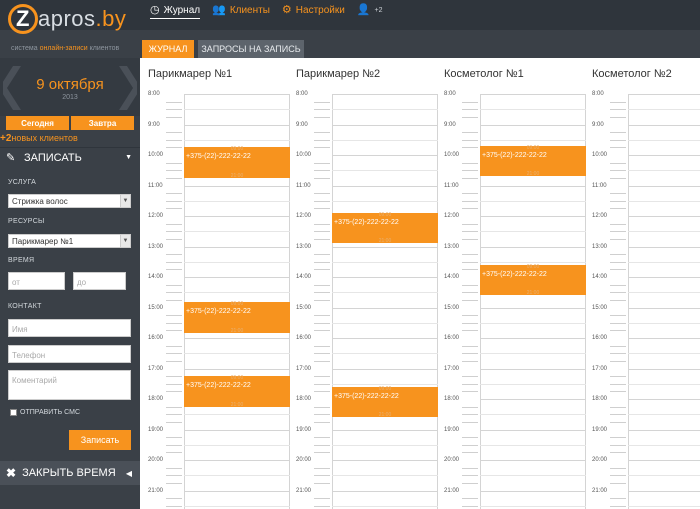 The height and width of the screenshot is (509, 700). Describe the element at coordinates (450, 124) in the screenshot. I see `hour-label: 9:00` at that location.